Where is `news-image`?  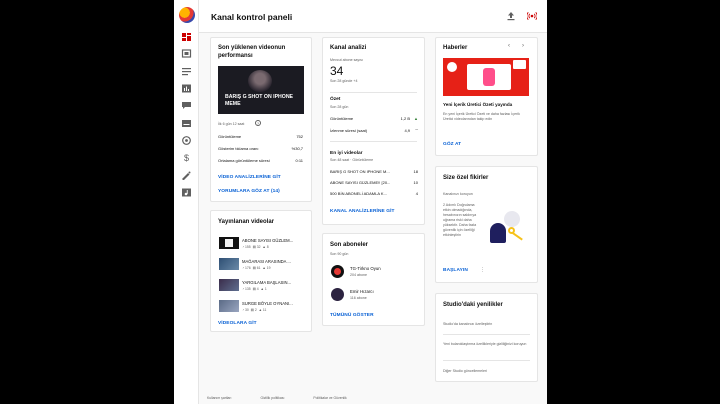 news-image is located at coordinates (486, 77).